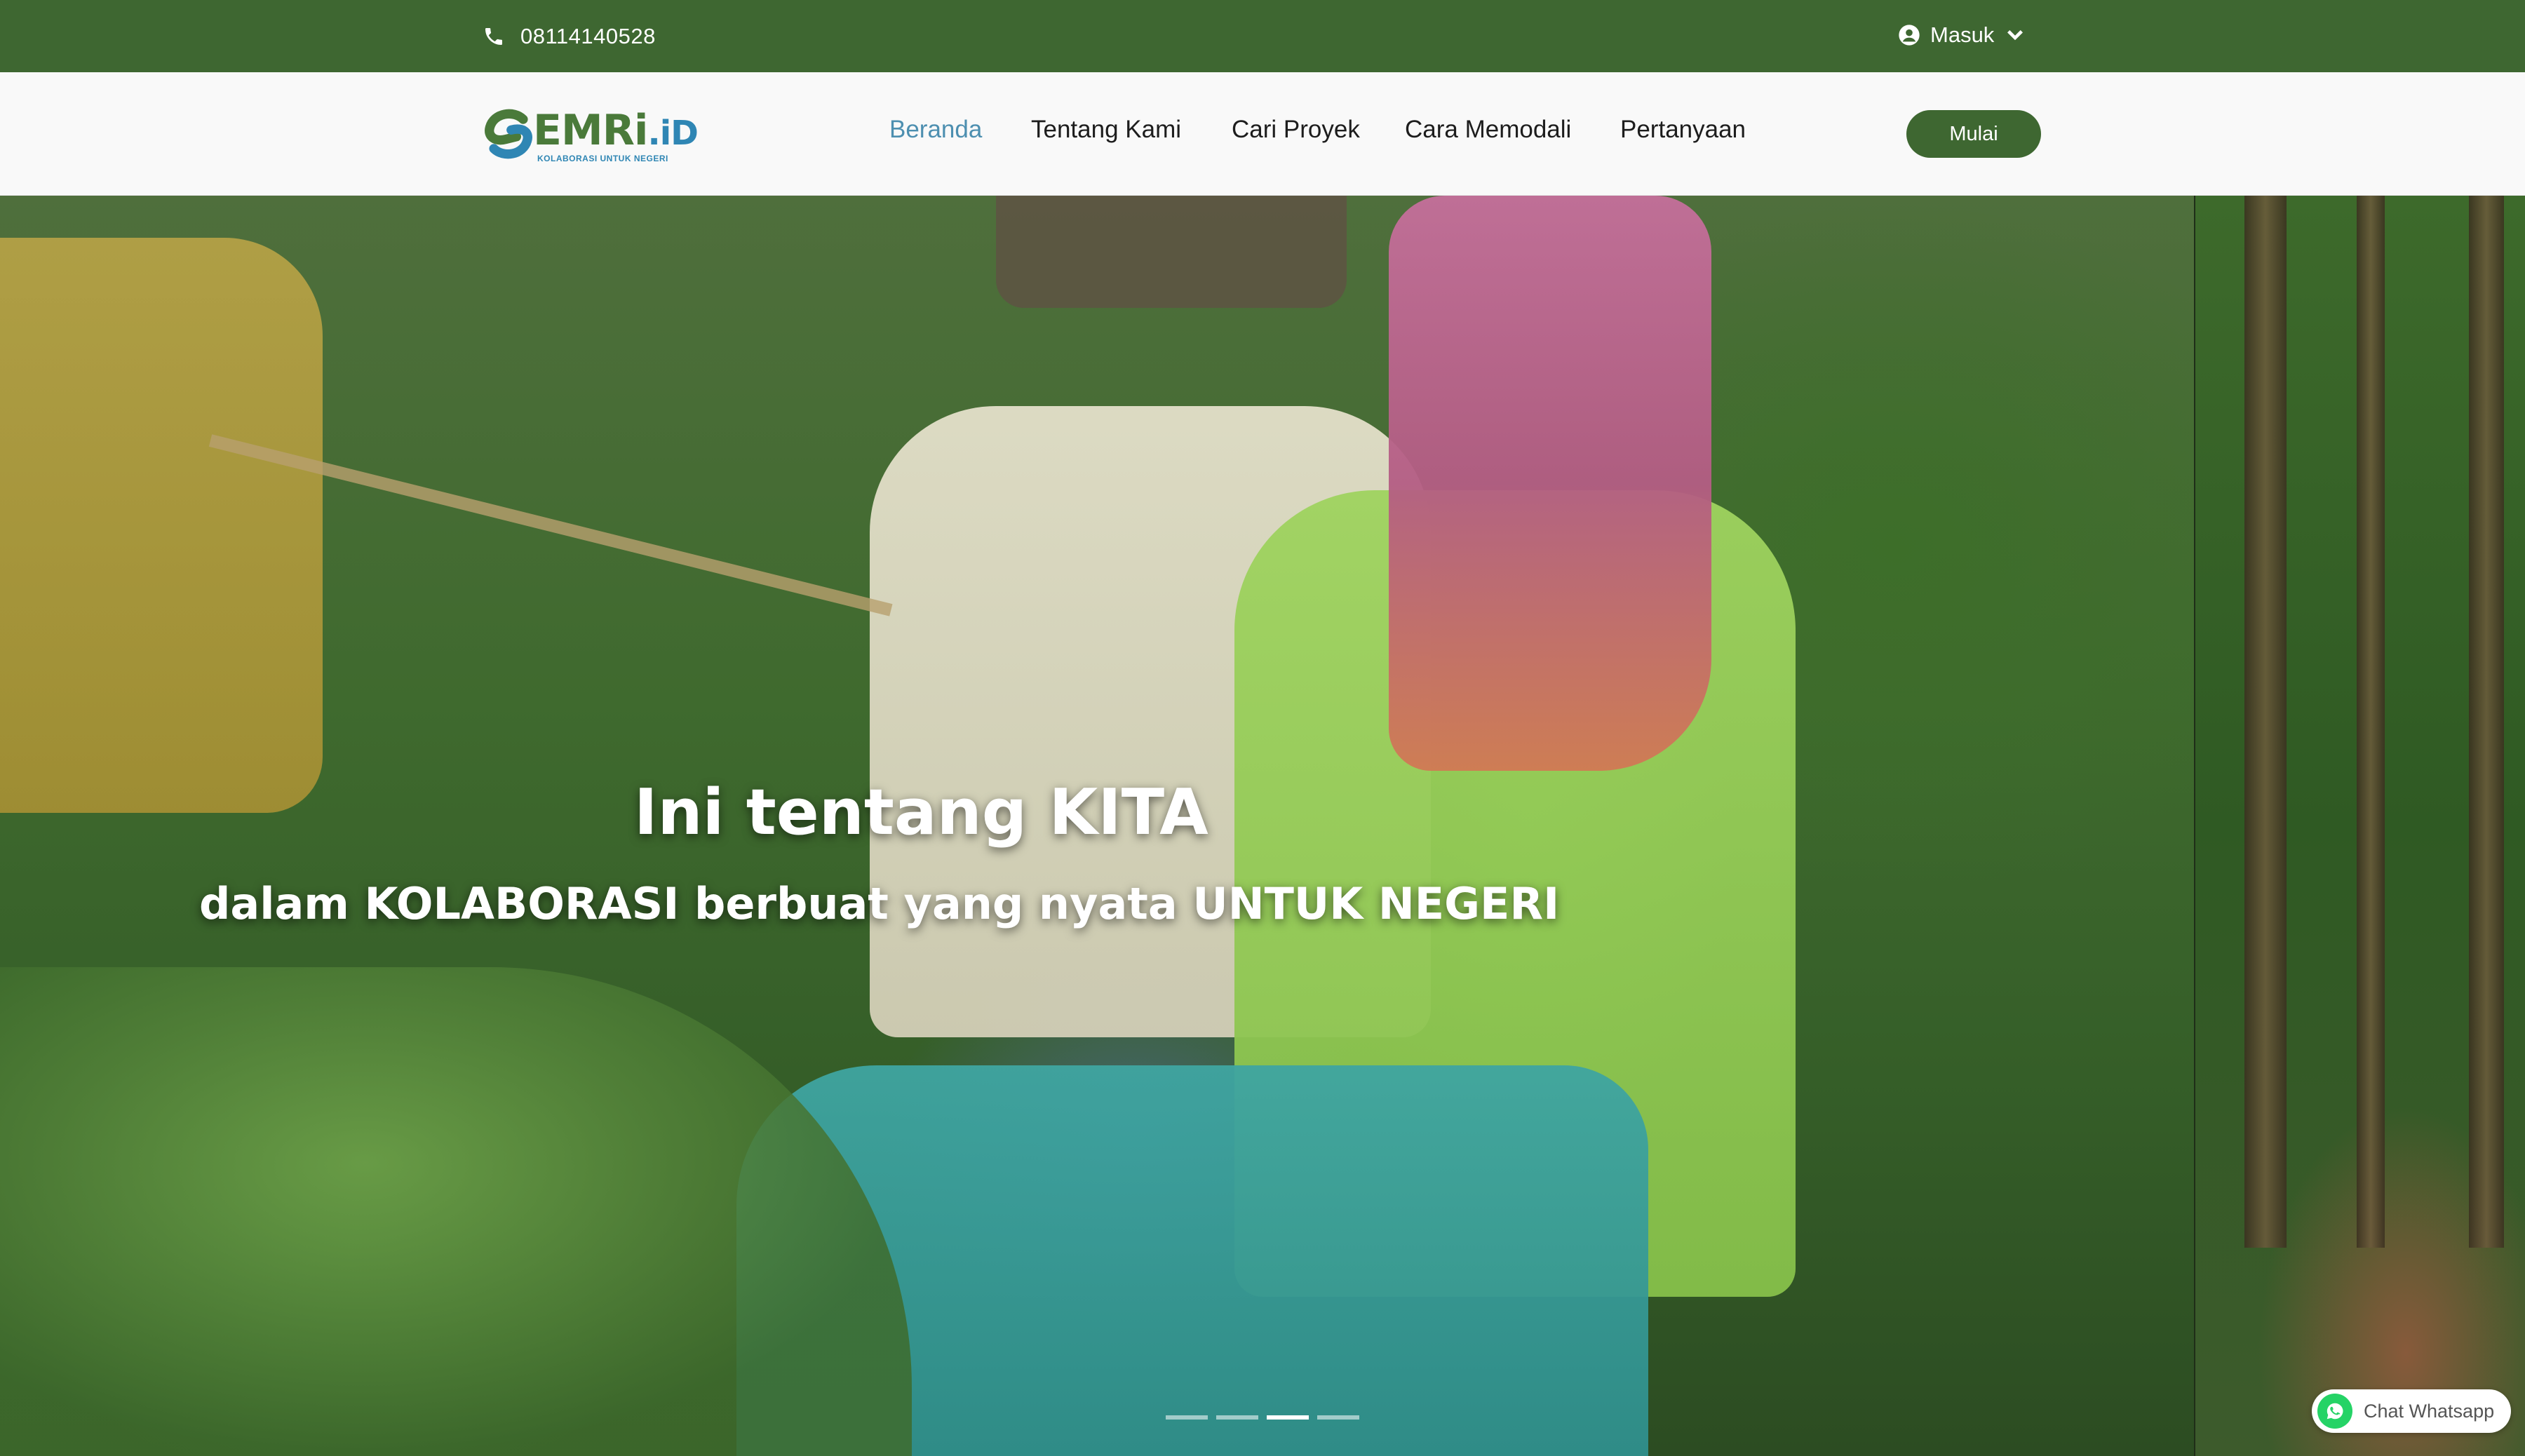  Describe the element at coordinates (921, 812) in the screenshot. I see `hero-title: Ini tentang KITA` at that location.